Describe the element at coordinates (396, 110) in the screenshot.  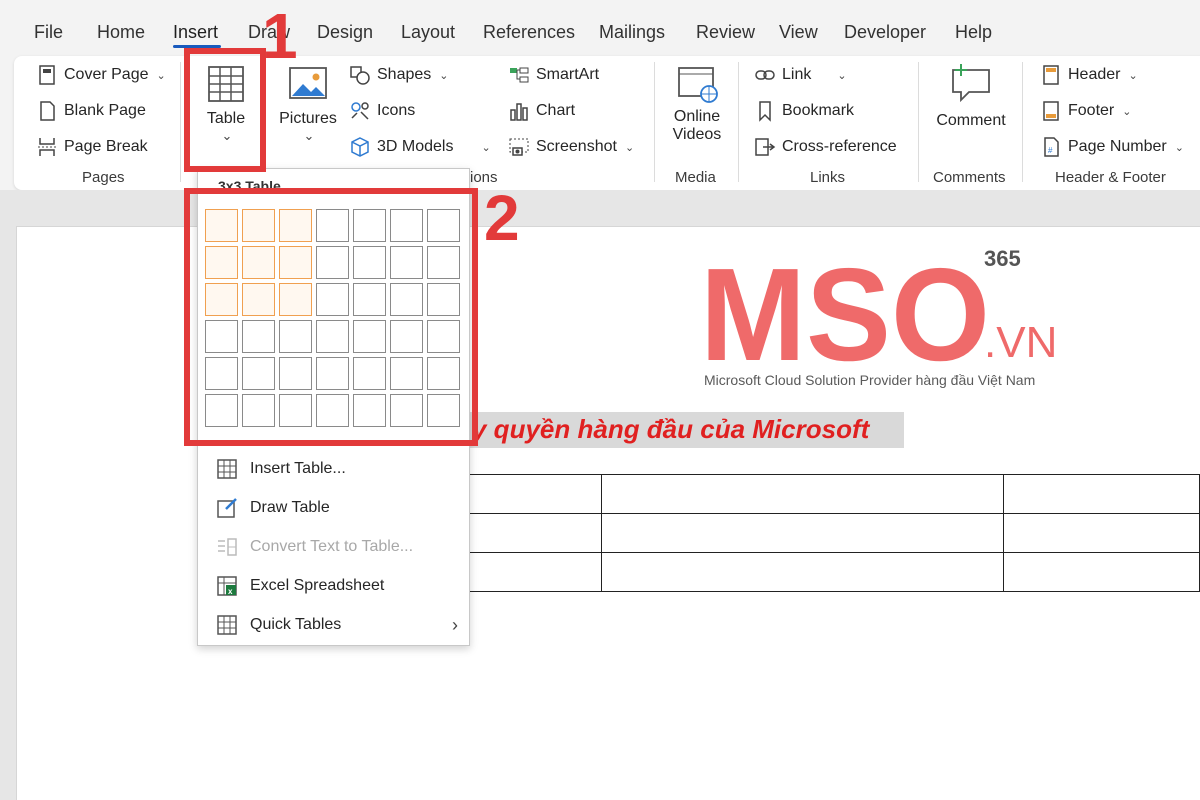
I see `icons-label: Icons` at that location.